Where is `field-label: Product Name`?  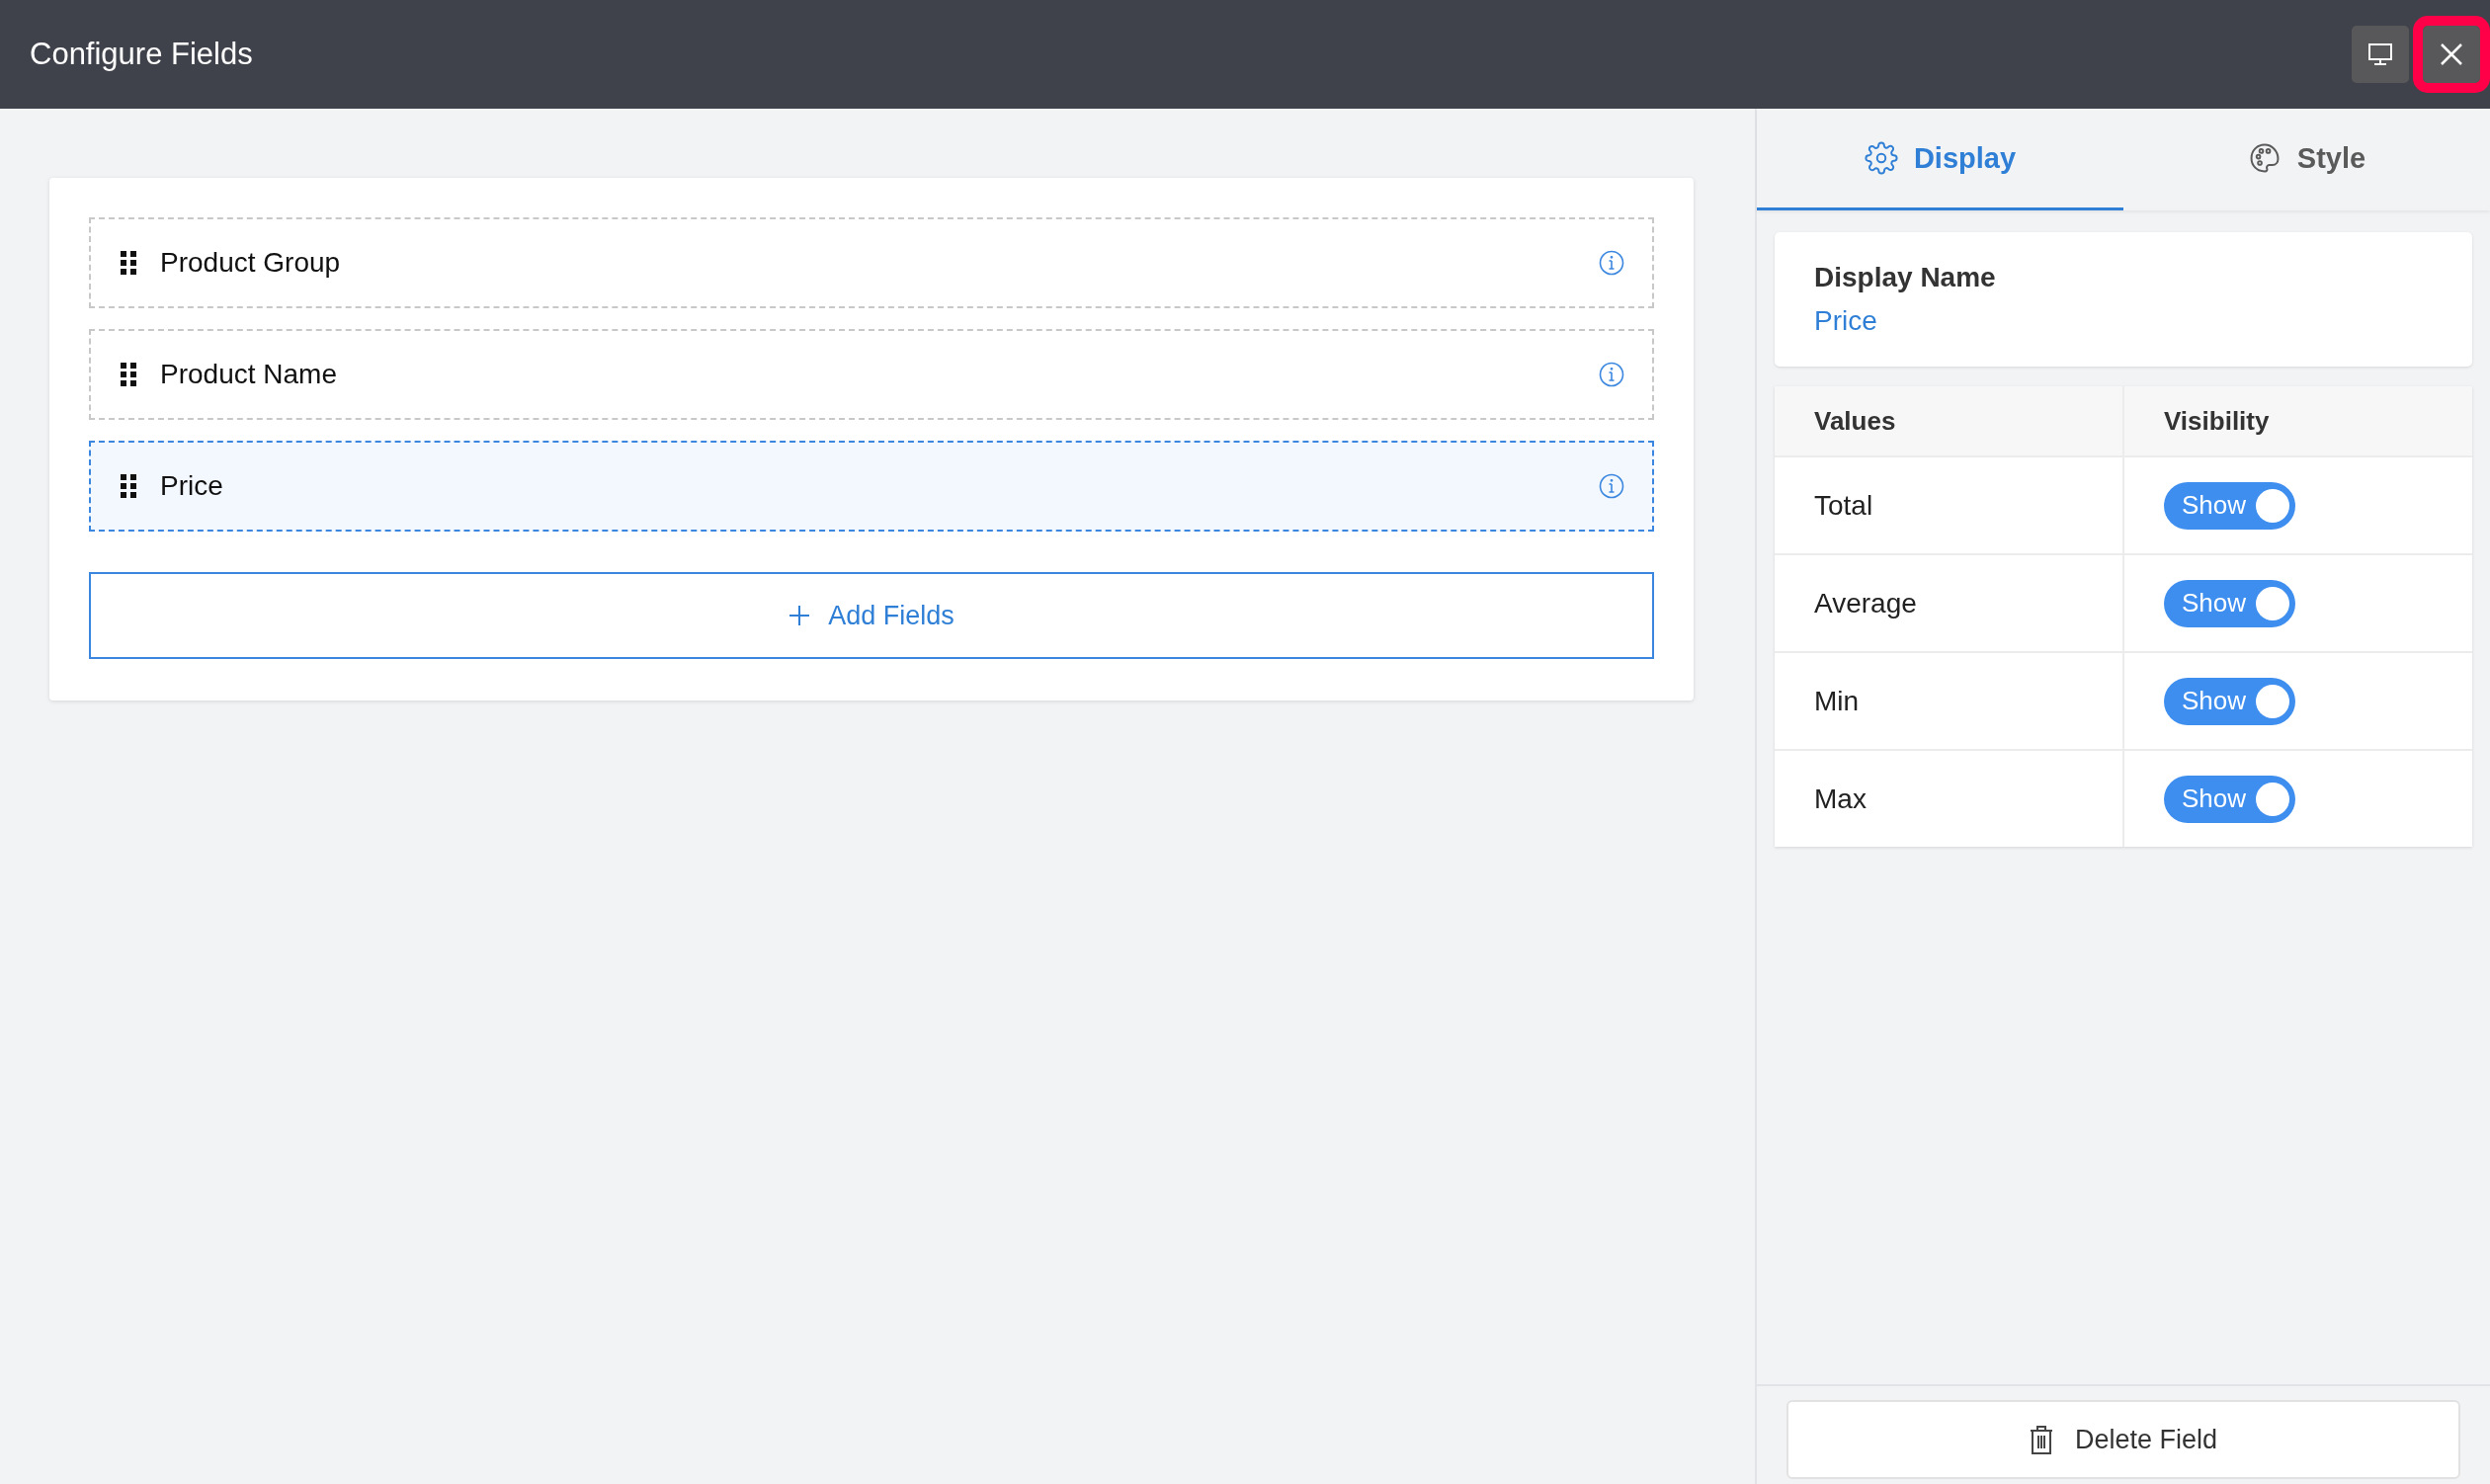
field-label: Product Name is located at coordinates (249, 374).